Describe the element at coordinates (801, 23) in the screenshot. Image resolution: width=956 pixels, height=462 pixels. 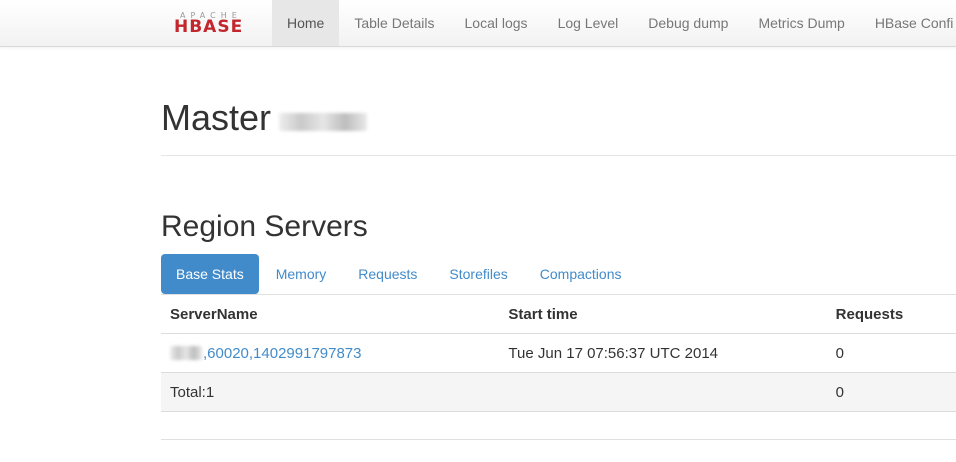
I see `nav-metrics-dump: Metrics Dump` at that location.